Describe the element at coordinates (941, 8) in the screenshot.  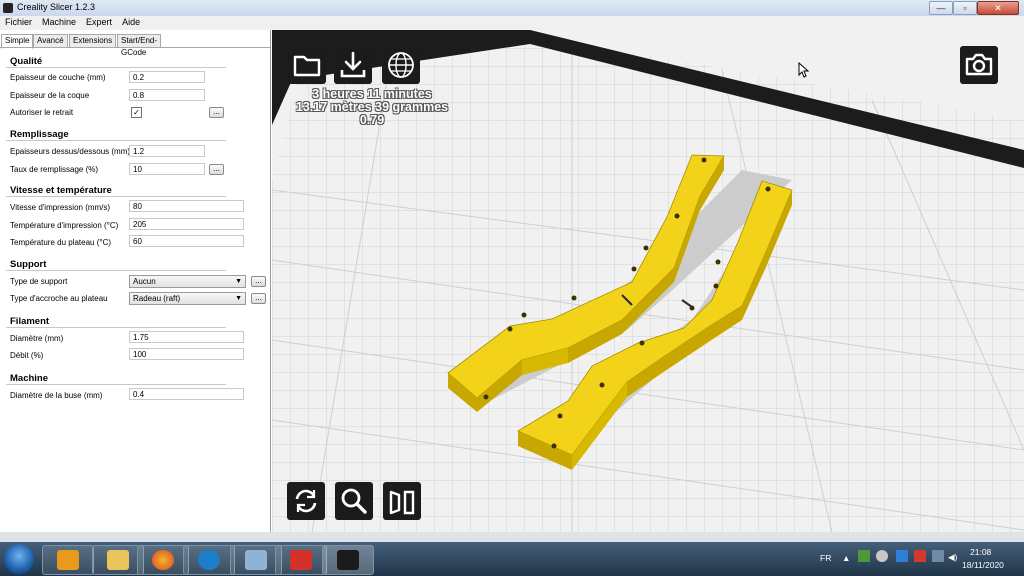
I see `minimize-button: —` at that location.